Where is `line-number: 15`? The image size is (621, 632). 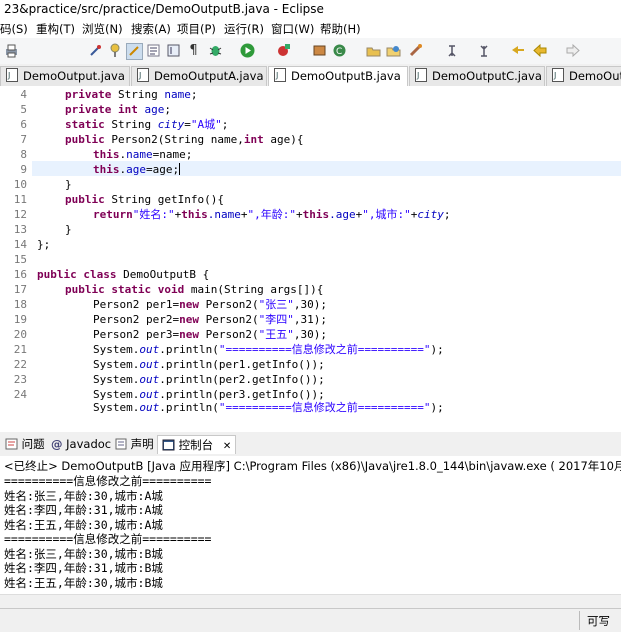 line-number: 15 is located at coordinates (20, 259).